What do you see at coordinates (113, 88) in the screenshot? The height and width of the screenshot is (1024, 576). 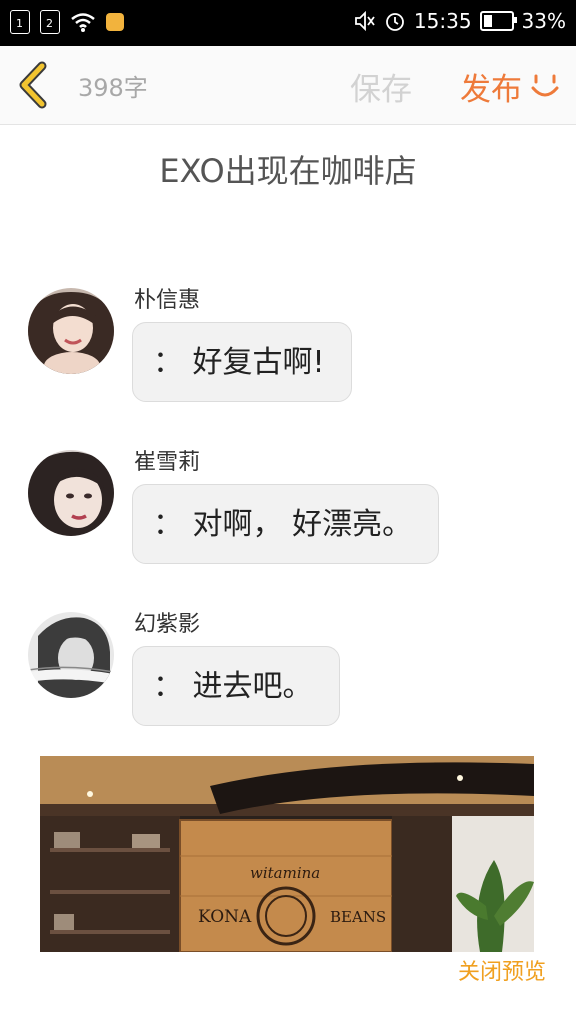 I see `word-count: 398字` at bounding box center [113, 88].